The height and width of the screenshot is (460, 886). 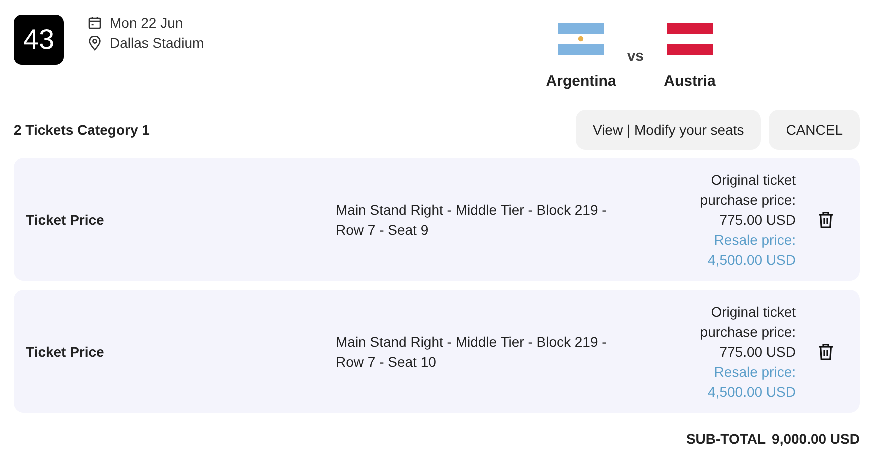 What do you see at coordinates (82, 130) in the screenshot?
I see `tickets-heading: 2 Tickets Category 1` at bounding box center [82, 130].